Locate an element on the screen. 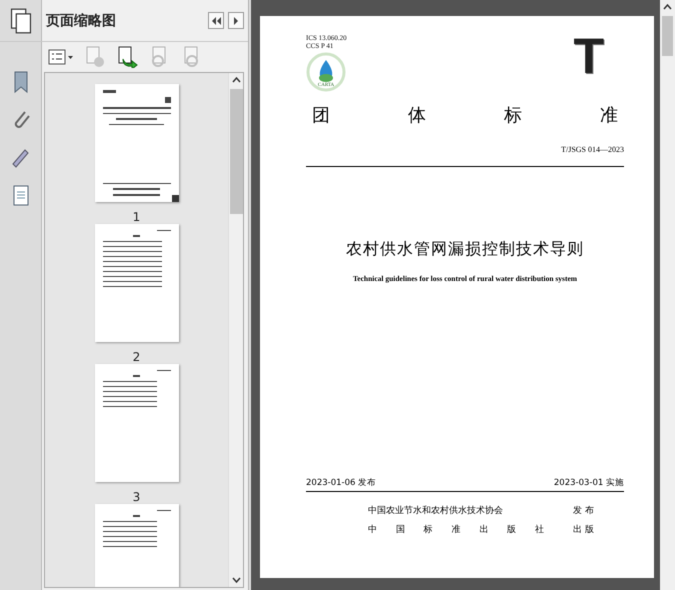 The image size is (675, 590). publisher-name: 版 is located at coordinates (511, 530).